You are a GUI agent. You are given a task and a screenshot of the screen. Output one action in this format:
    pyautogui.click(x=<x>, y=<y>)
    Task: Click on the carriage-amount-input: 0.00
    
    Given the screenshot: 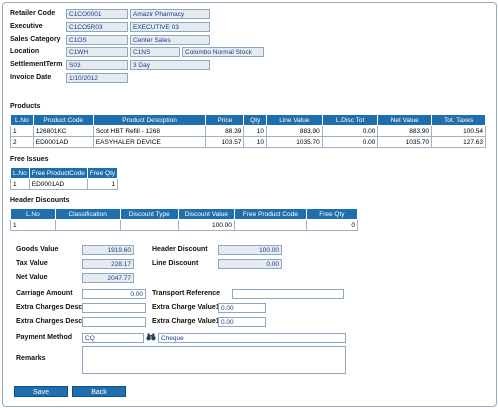 What is the action you would take?
    pyautogui.click(x=114, y=294)
    